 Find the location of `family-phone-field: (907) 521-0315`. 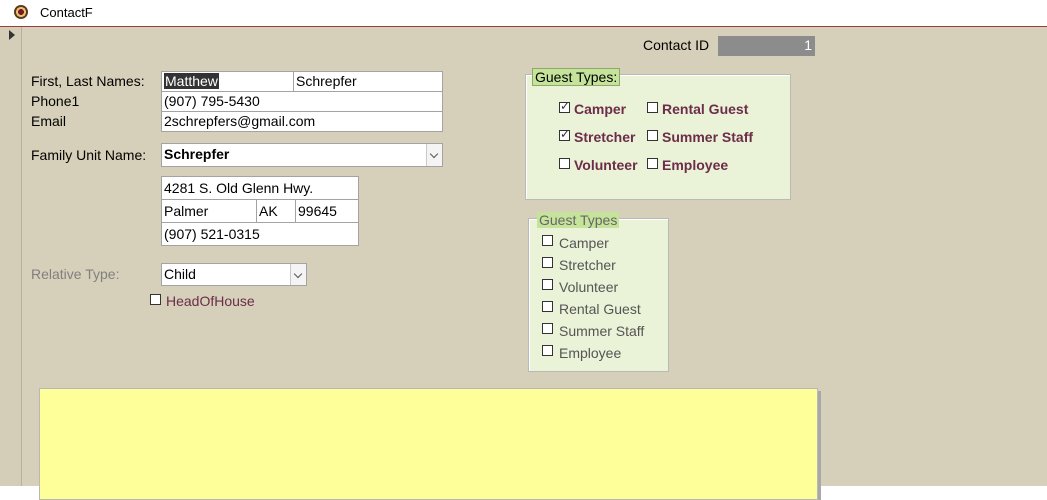

family-phone-field: (907) 521-0315 is located at coordinates (260, 234).